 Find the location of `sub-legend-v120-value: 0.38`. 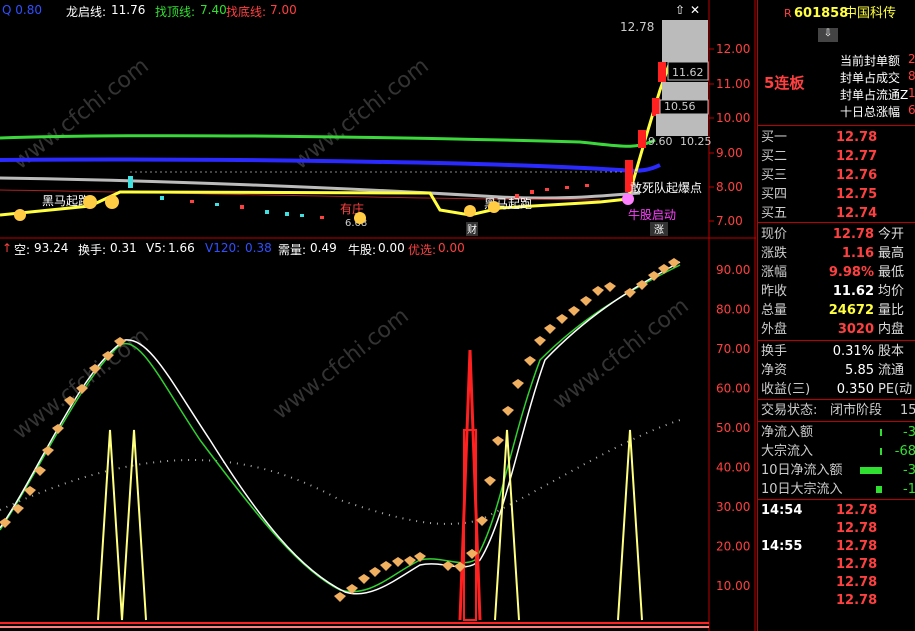

sub-legend-v120-value: 0.38 is located at coordinates (258, 248).